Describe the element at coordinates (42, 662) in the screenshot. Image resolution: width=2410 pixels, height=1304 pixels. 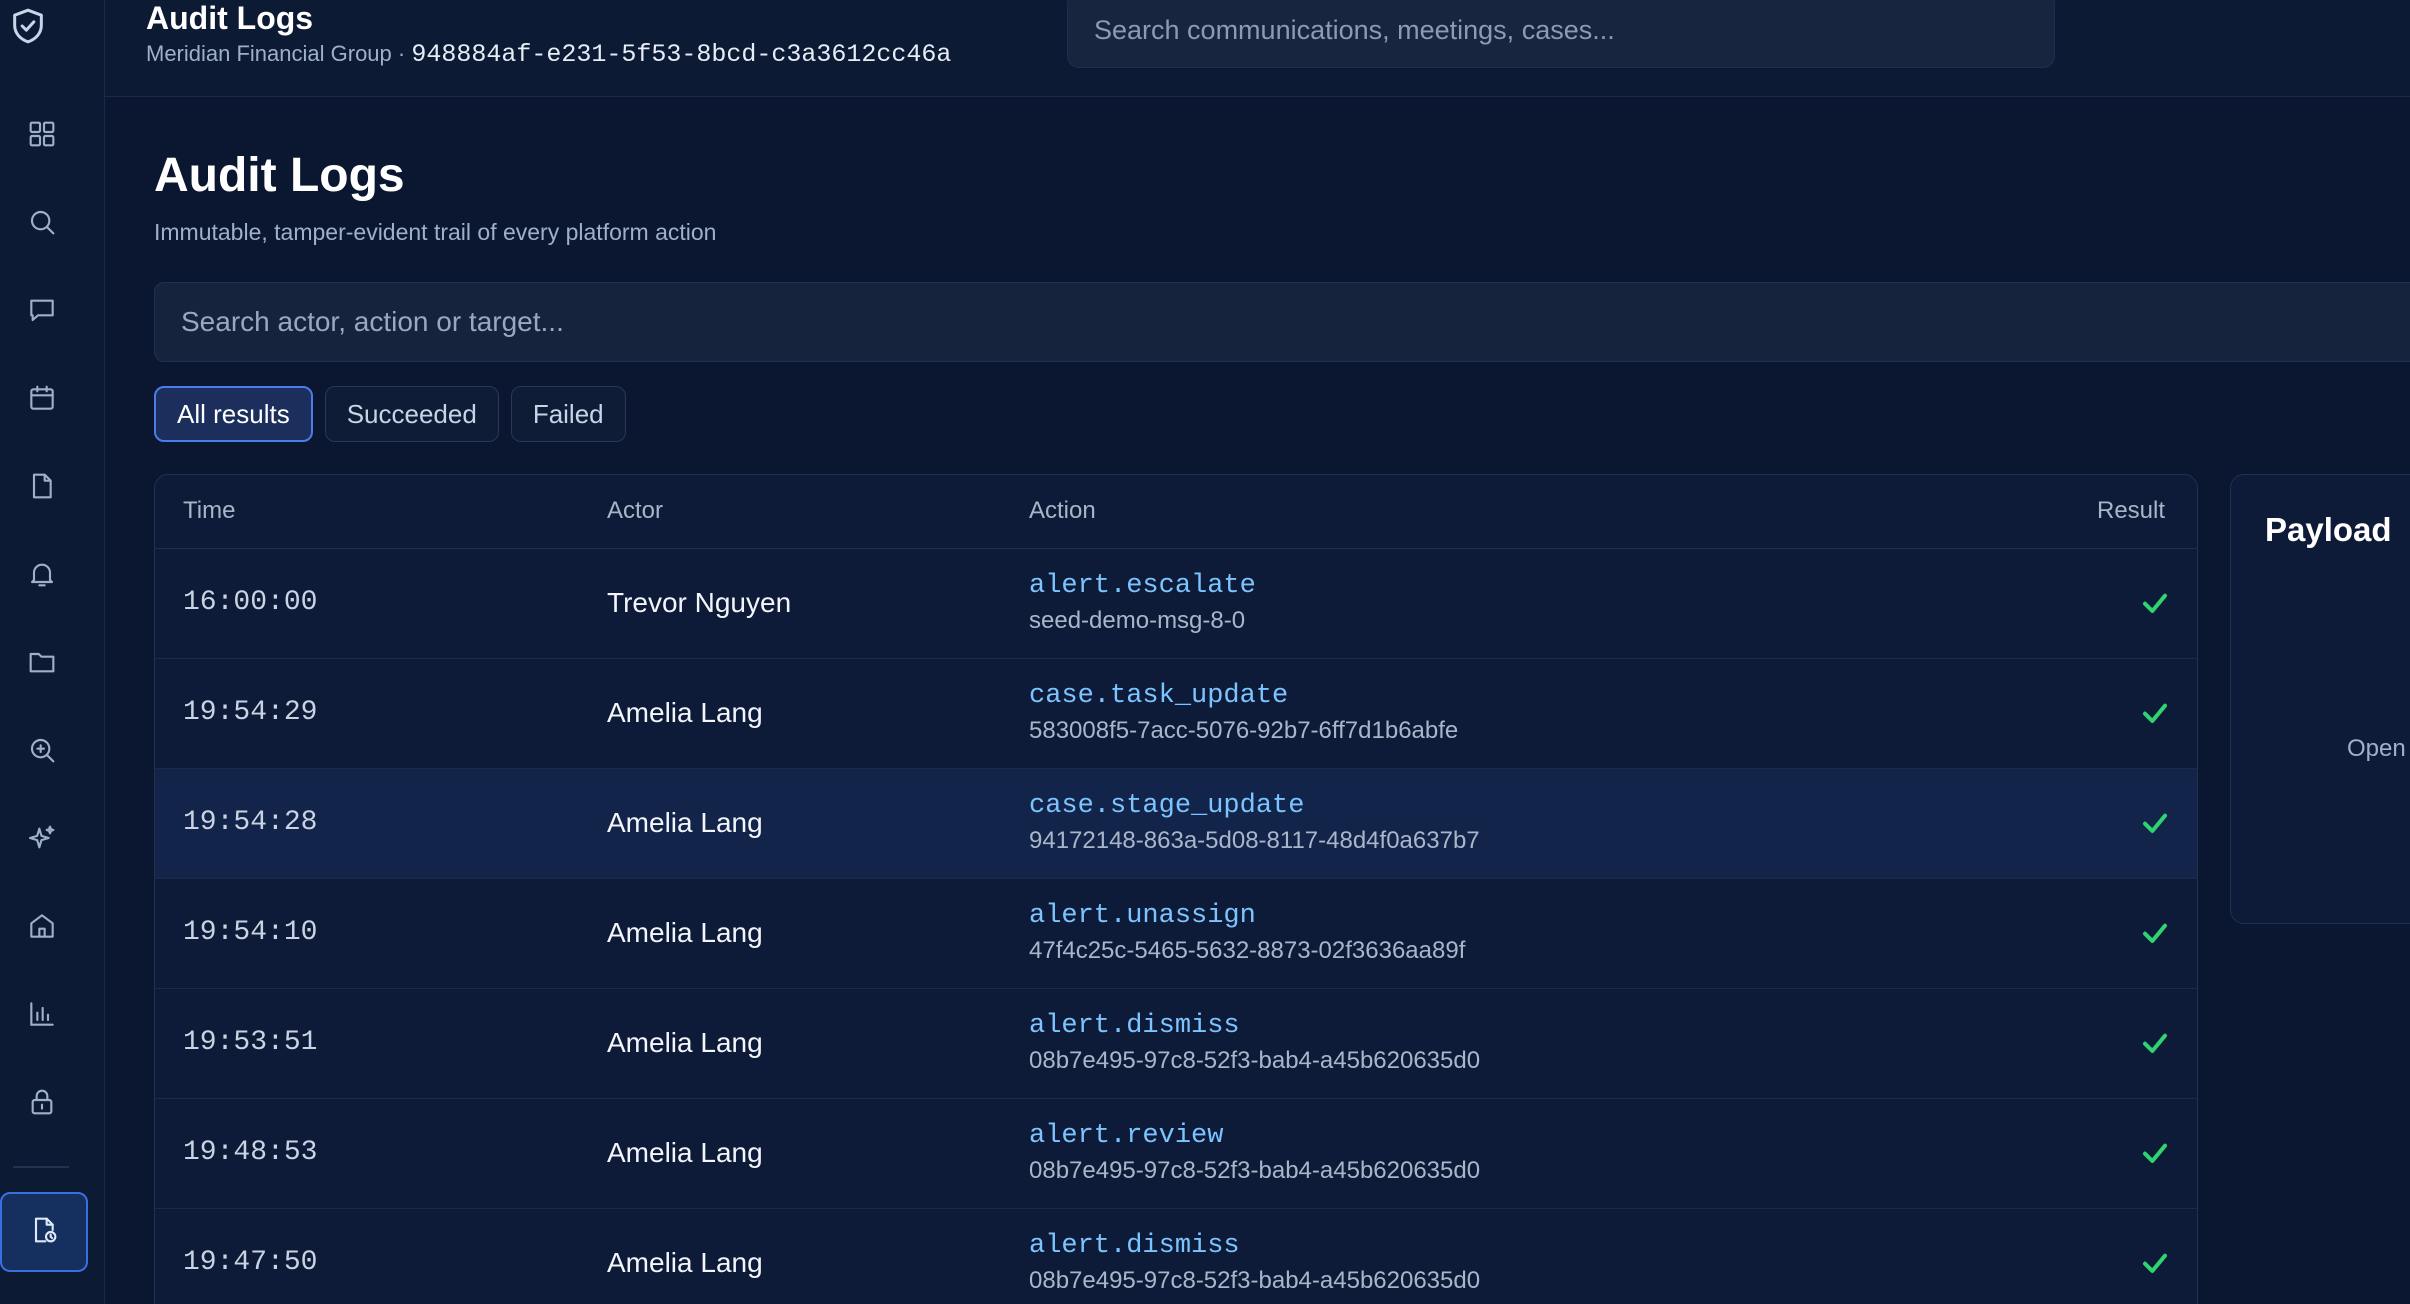
I see `folder-icon` at that location.